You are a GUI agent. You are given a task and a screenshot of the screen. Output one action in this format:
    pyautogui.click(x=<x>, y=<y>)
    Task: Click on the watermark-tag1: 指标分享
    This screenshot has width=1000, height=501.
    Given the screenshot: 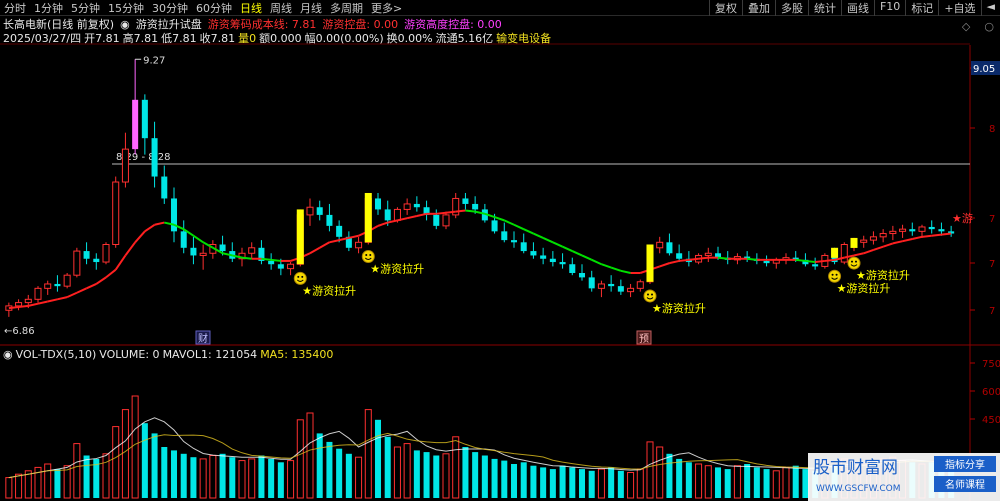 What is the action you would take?
    pyautogui.click(x=965, y=464)
    